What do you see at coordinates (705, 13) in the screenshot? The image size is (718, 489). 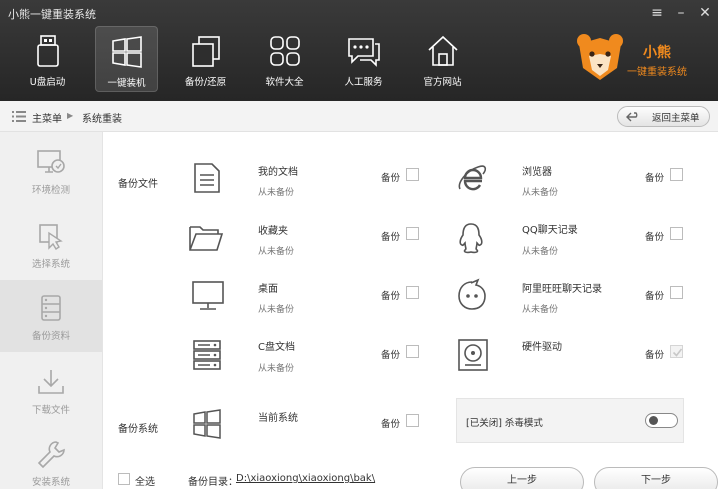 I see `close-icon: ✕` at bounding box center [705, 13].